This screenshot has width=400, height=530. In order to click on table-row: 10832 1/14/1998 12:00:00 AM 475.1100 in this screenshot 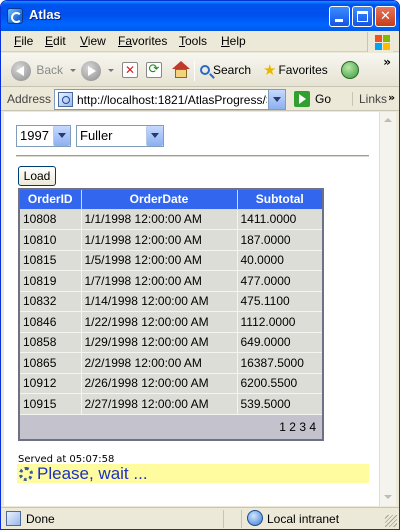, I will do `click(171, 301)`.